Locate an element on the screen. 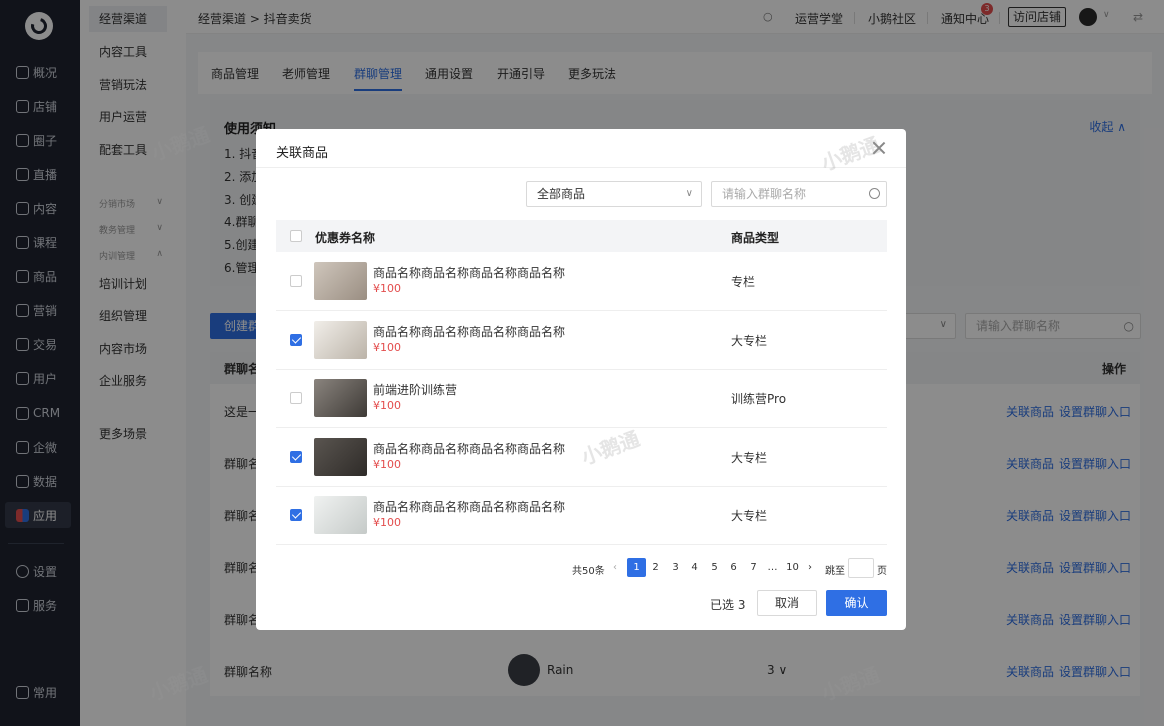 The image size is (1164, 726). total-count: 共50条 is located at coordinates (588, 571).